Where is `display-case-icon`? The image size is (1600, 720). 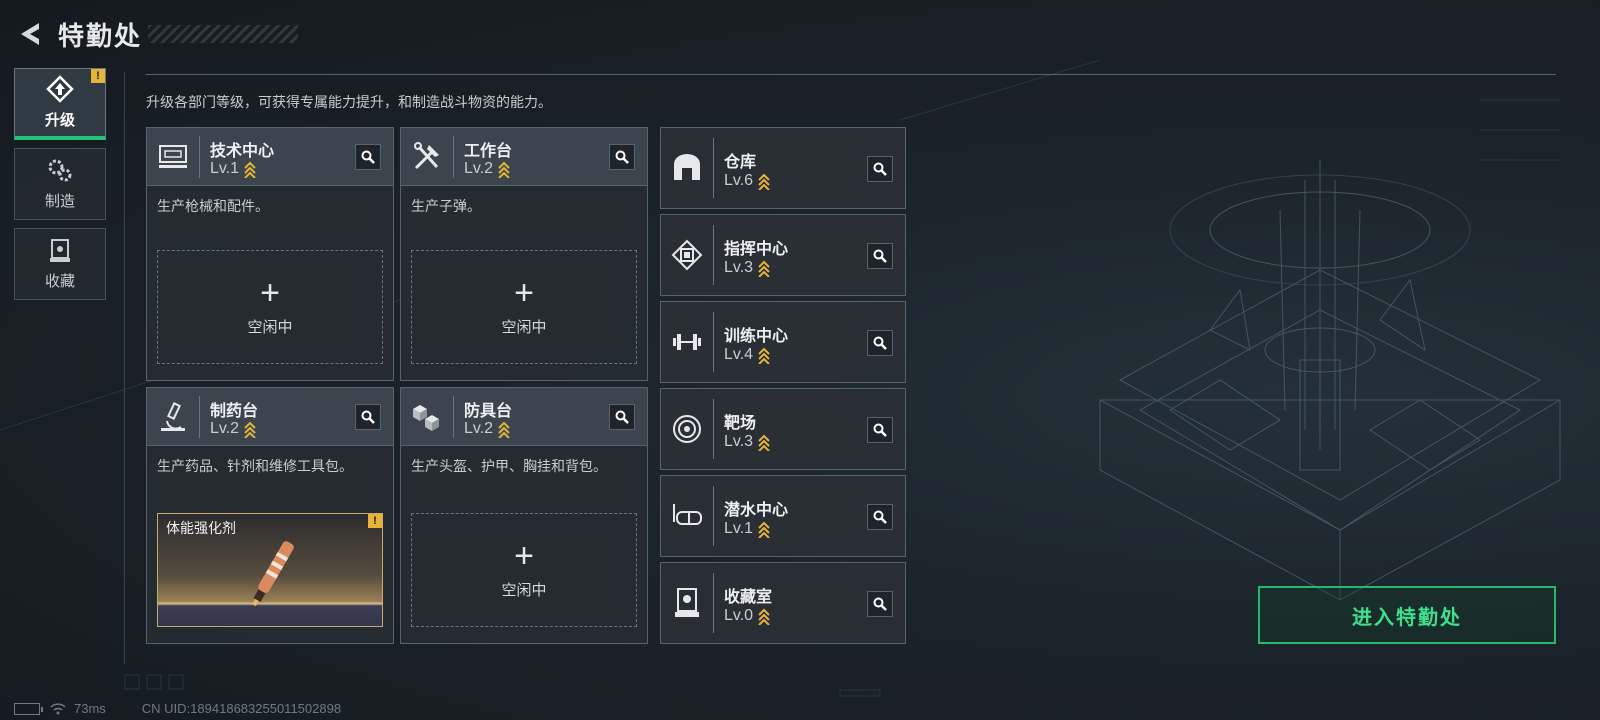
display-case-icon is located at coordinates (687, 602).